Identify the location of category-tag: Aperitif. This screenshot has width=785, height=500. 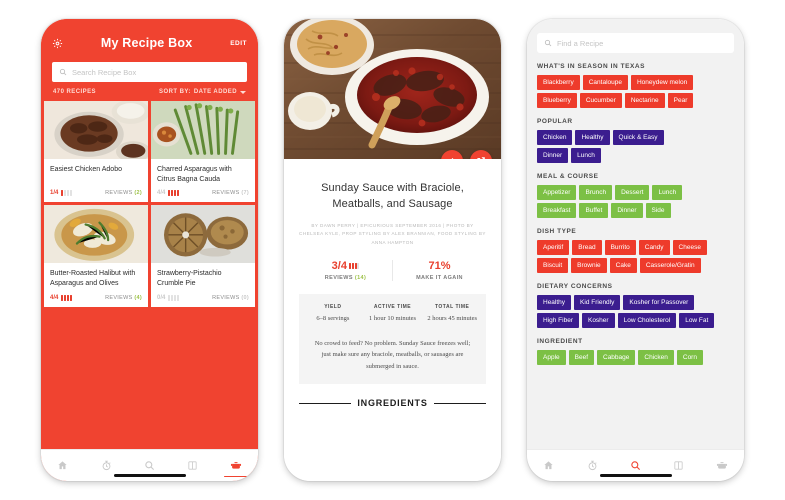
(553, 247).